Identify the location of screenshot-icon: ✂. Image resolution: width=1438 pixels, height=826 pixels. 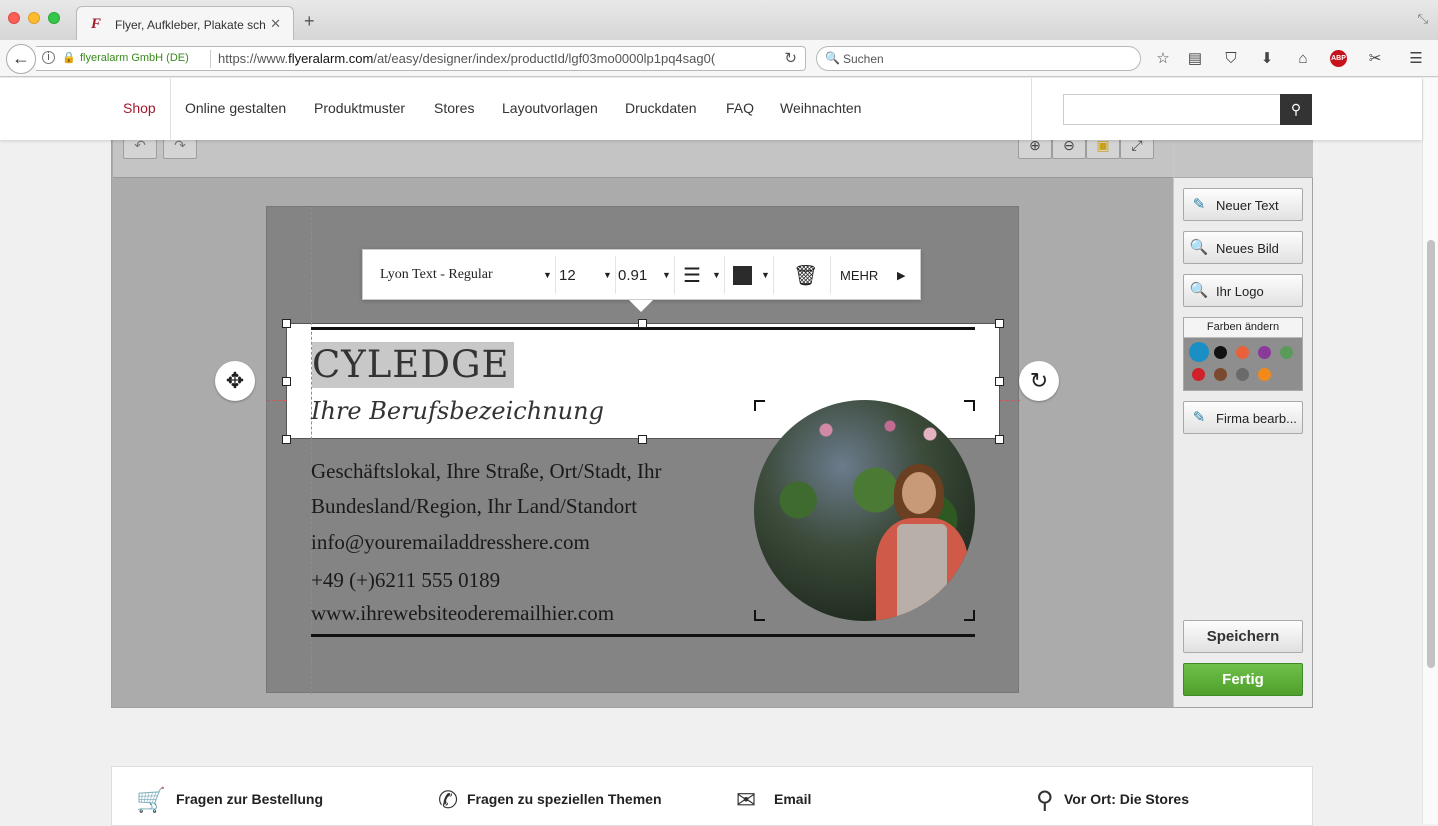
(1375, 59).